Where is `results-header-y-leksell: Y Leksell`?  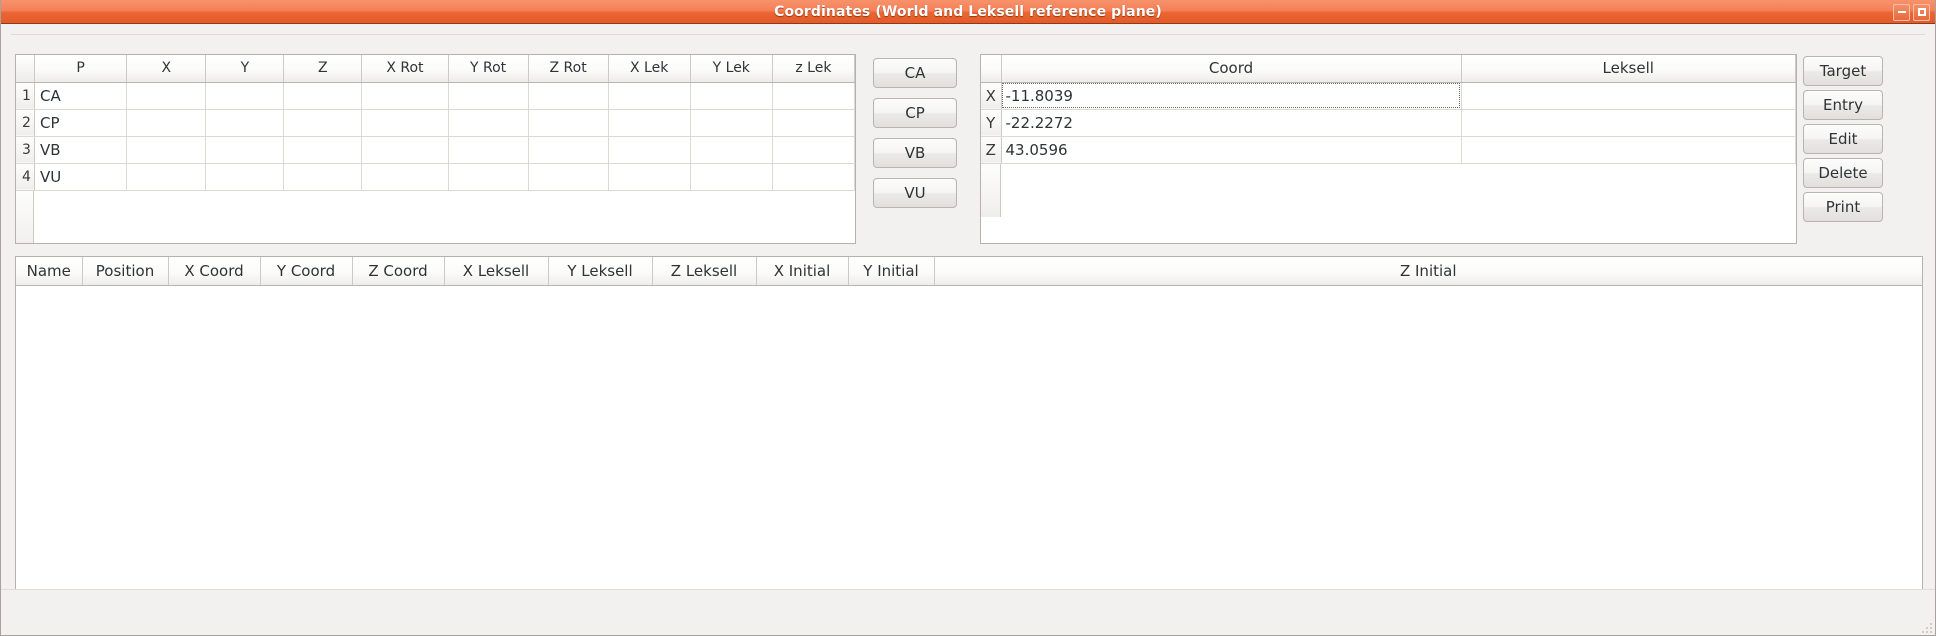
results-header-y-leksell: Y Leksell is located at coordinates (600, 271).